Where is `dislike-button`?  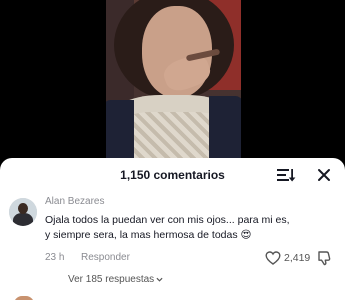 dislike-button is located at coordinates (324, 258).